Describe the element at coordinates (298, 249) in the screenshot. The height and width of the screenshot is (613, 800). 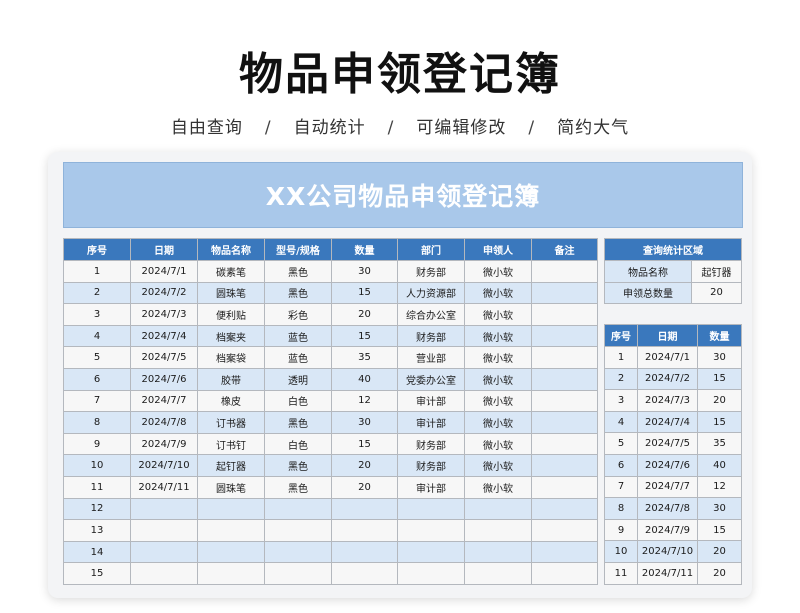
I see `column-header: 型号/规格` at that location.